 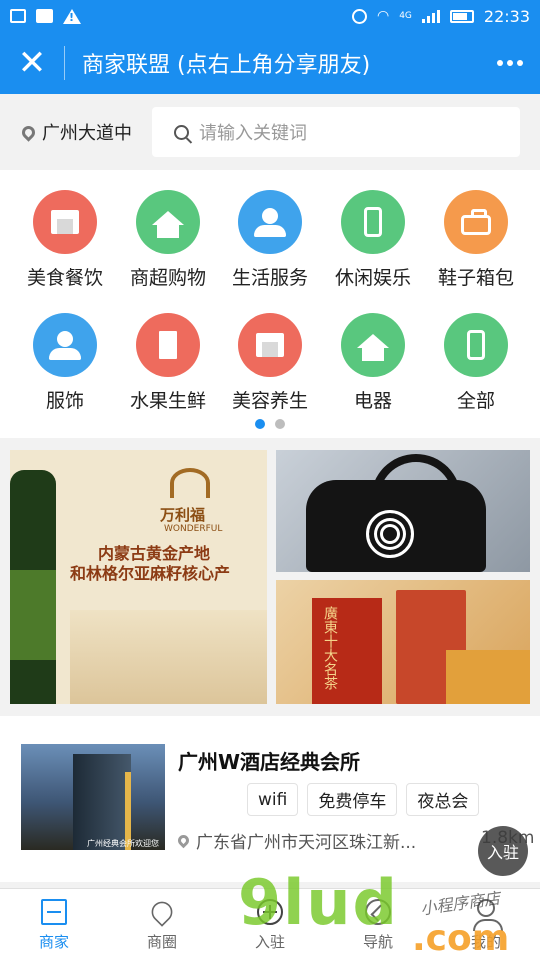 I want to click on category-leisure: 休闲娱乐, so click(x=373, y=240).